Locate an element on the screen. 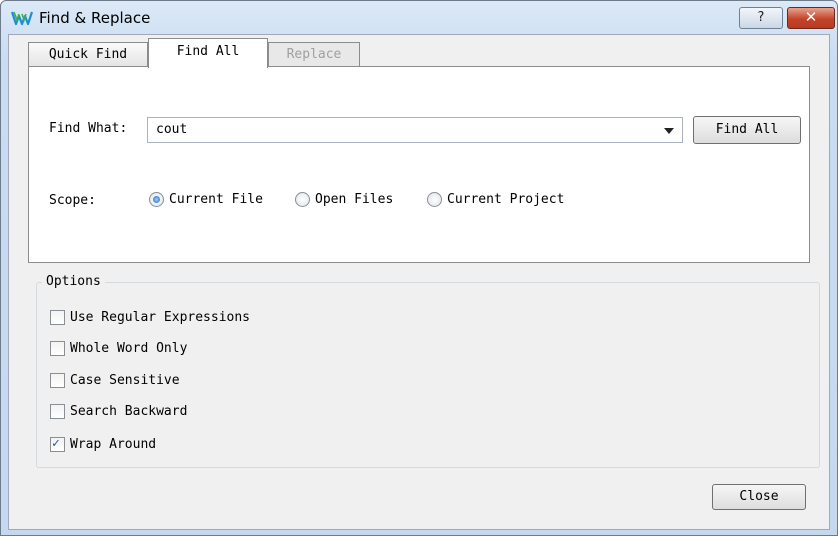  dropdown-arrow-icon is located at coordinates (669, 131).